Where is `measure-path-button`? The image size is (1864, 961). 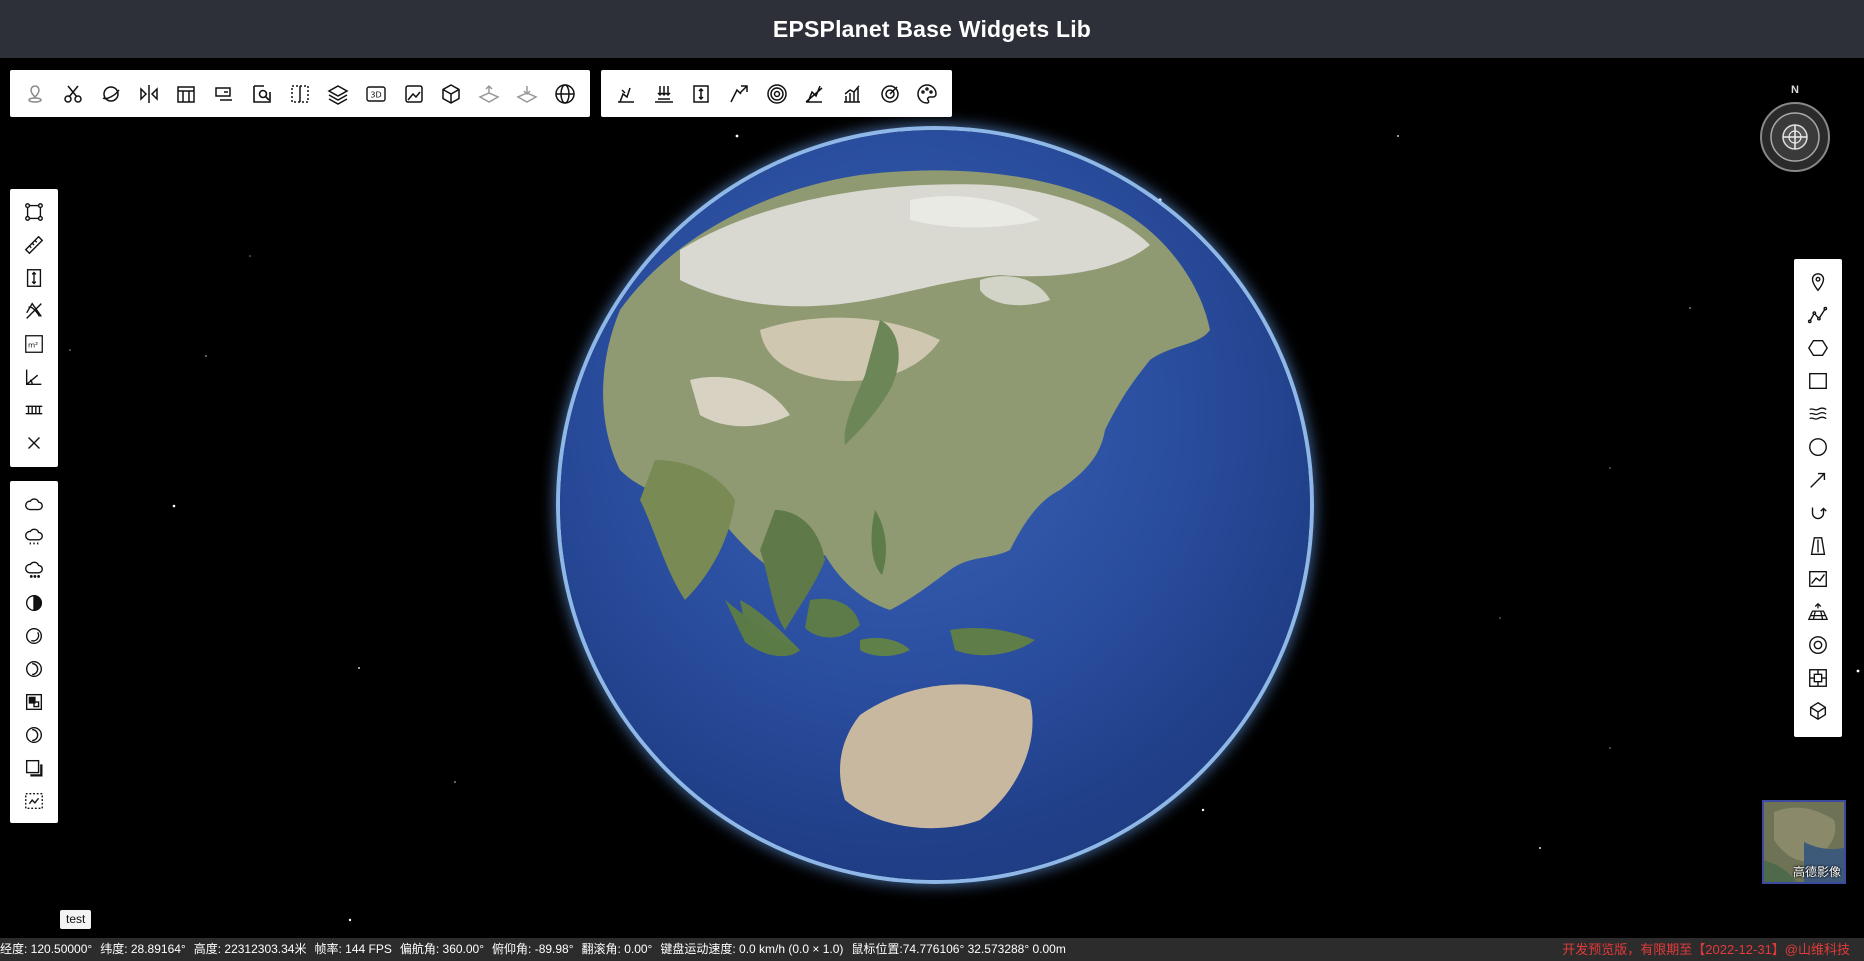
measure-path-button is located at coordinates (34, 310).